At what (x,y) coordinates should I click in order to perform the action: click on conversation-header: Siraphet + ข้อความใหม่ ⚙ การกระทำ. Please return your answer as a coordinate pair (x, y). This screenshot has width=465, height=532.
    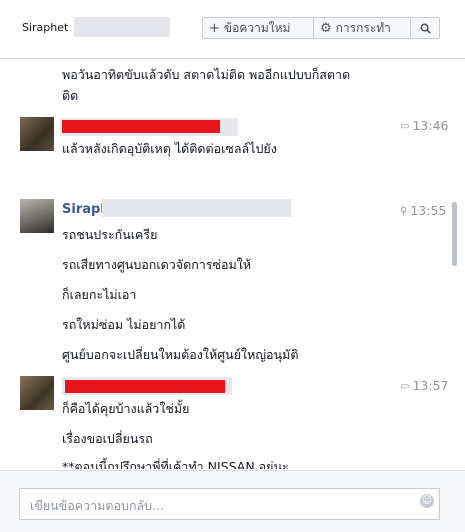
    Looking at the image, I should click on (232, 29).